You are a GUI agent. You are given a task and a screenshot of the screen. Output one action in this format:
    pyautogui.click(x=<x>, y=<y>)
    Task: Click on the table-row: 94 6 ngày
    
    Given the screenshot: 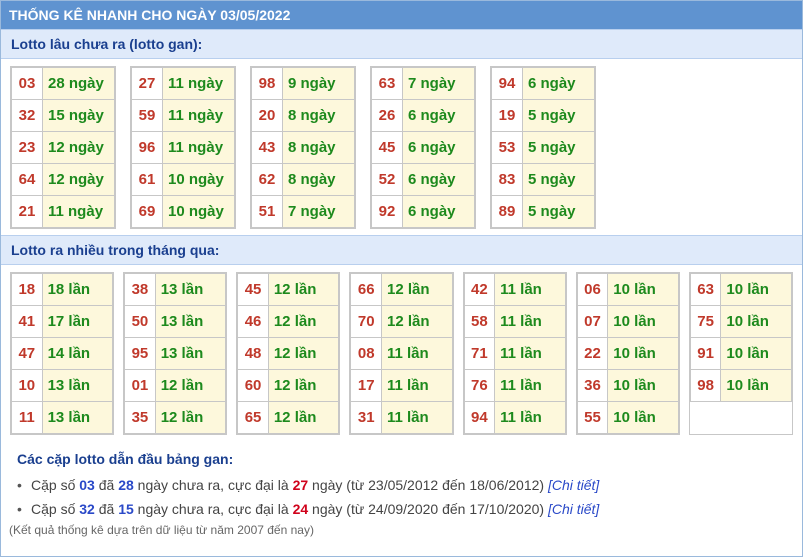 What is the action you would take?
    pyautogui.click(x=543, y=83)
    